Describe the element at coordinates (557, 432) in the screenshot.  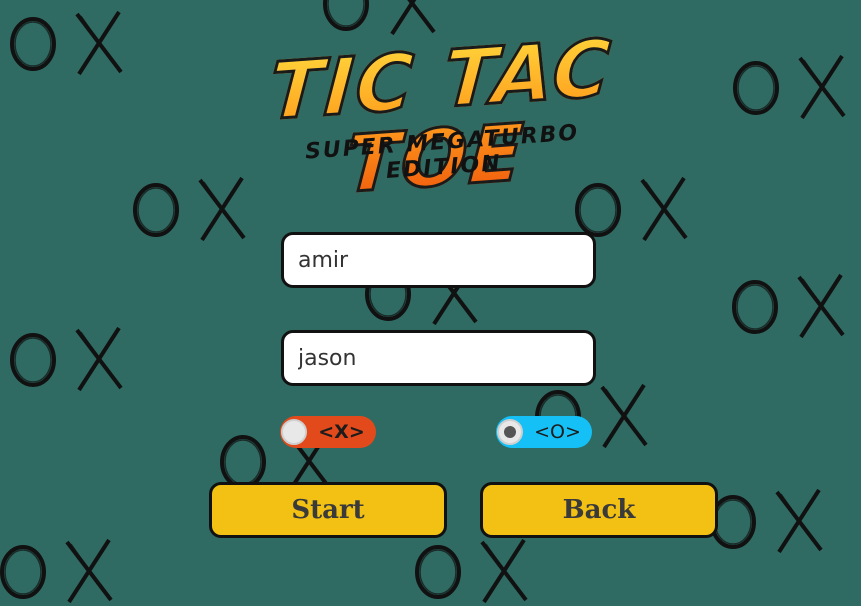
I see `o-symbol-label: <O>` at that location.